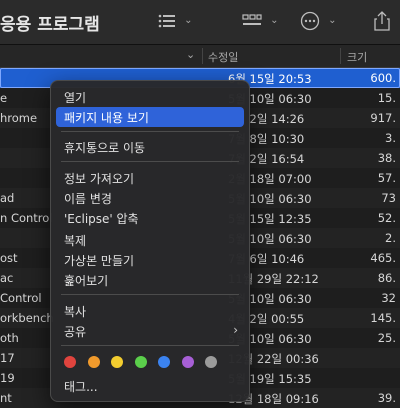  What do you see at coordinates (150, 311) in the screenshot?
I see `menu-item-copy: 복사` at bounding box center [150, 311].